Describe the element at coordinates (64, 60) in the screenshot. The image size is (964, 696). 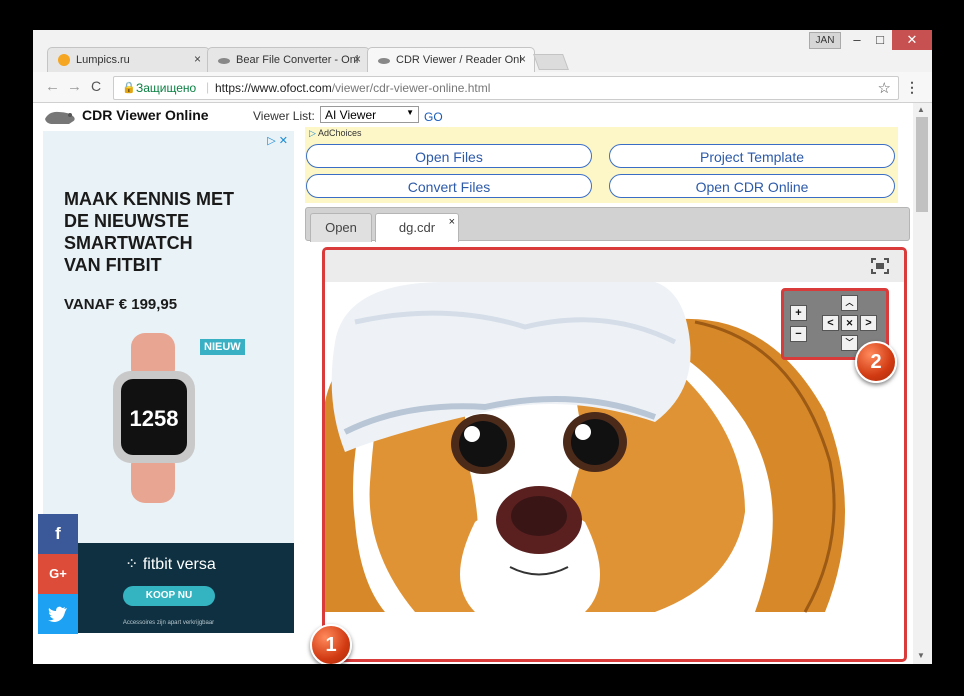
I see `lumpics-favicon-icon` at that location.